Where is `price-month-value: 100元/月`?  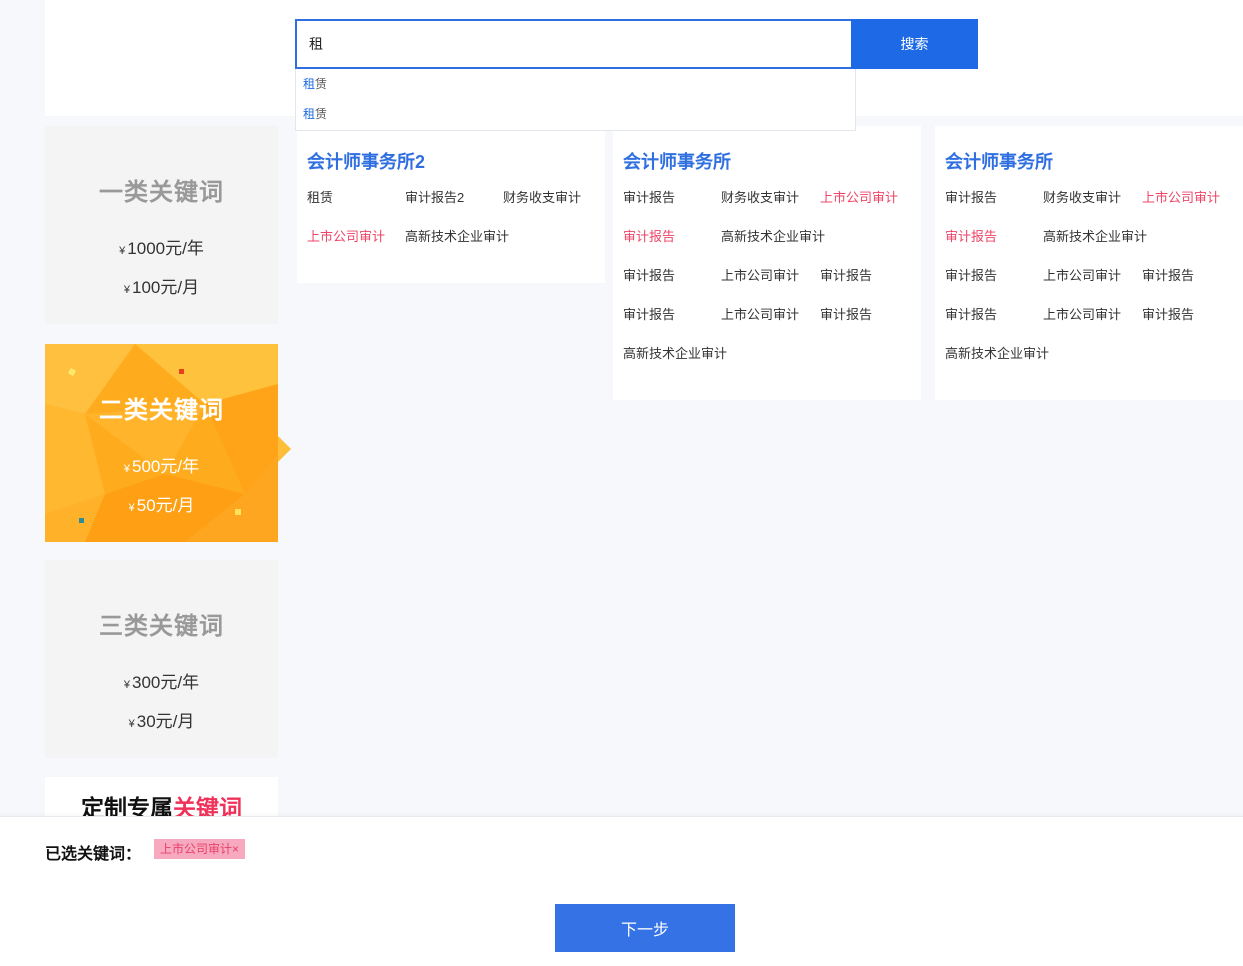
price-month-value: 100元/月 is located at coordinates (166, 287).